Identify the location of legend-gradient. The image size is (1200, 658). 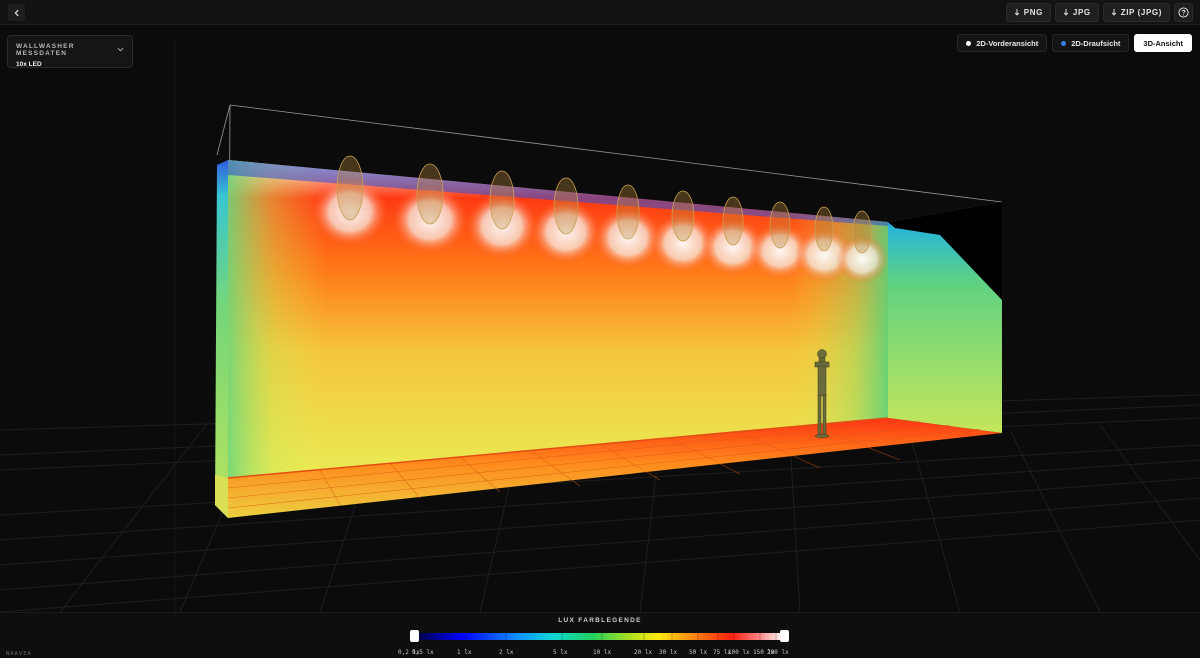
(599, 636).